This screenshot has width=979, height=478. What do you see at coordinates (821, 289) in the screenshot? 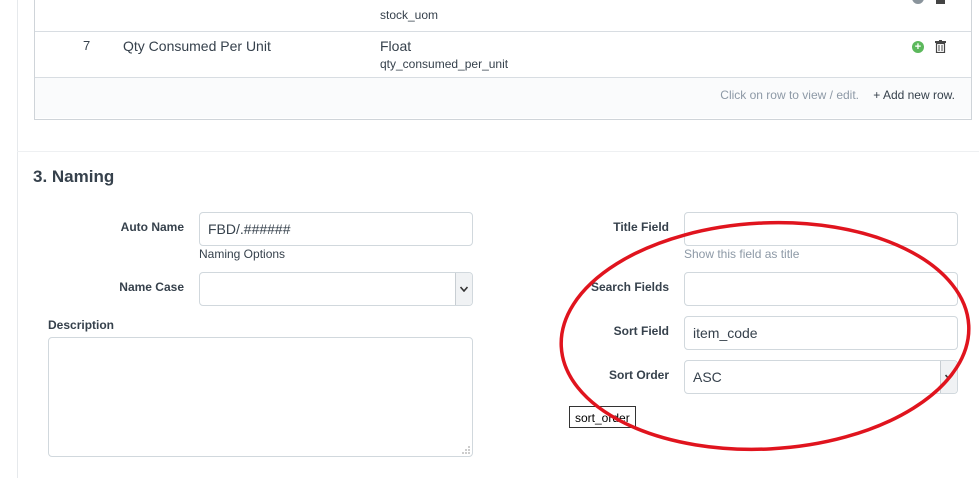
I see `search-fields-input` at bounding box center [821, 289].